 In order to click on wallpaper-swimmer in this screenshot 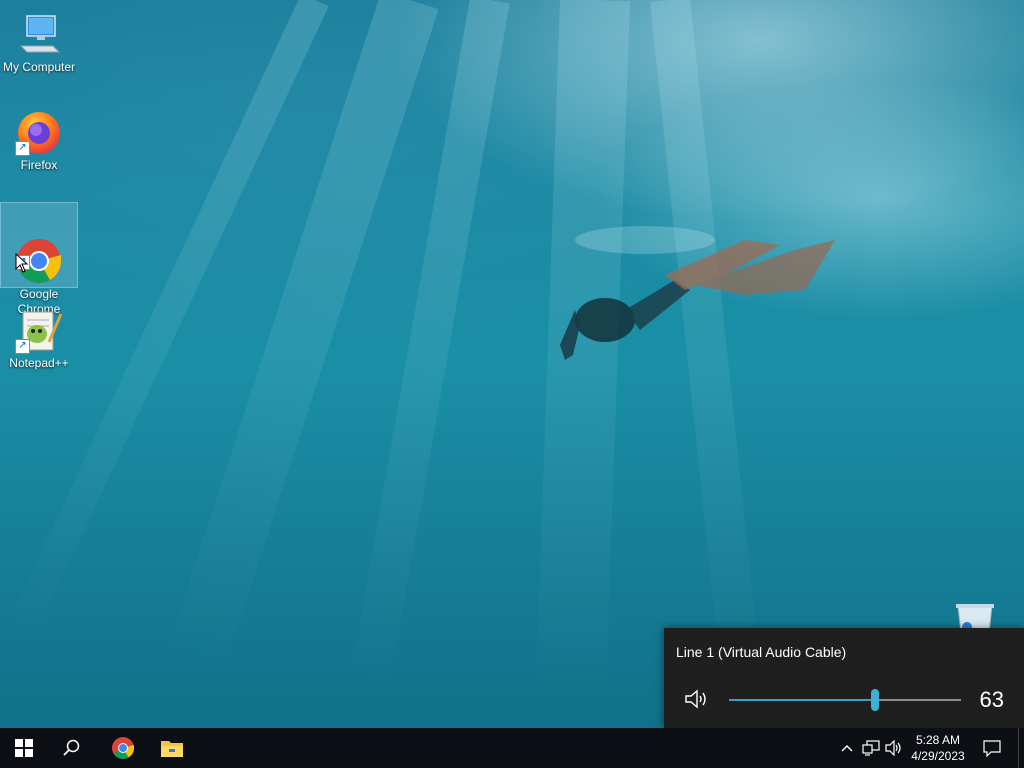, I will do `click(697, 293)`.